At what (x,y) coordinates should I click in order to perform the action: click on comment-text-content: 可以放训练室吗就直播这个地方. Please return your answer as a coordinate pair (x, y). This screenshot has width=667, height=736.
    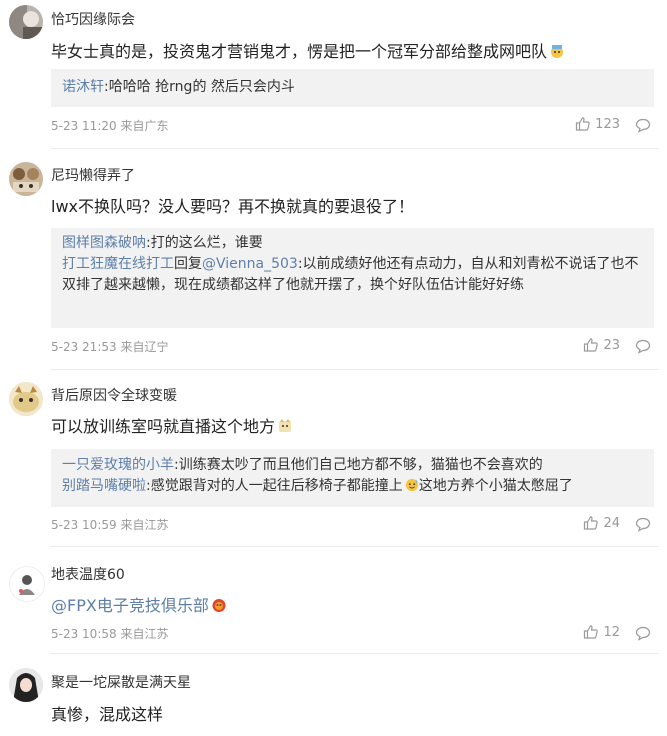
    Looking at the image, I should click on (163, 426).